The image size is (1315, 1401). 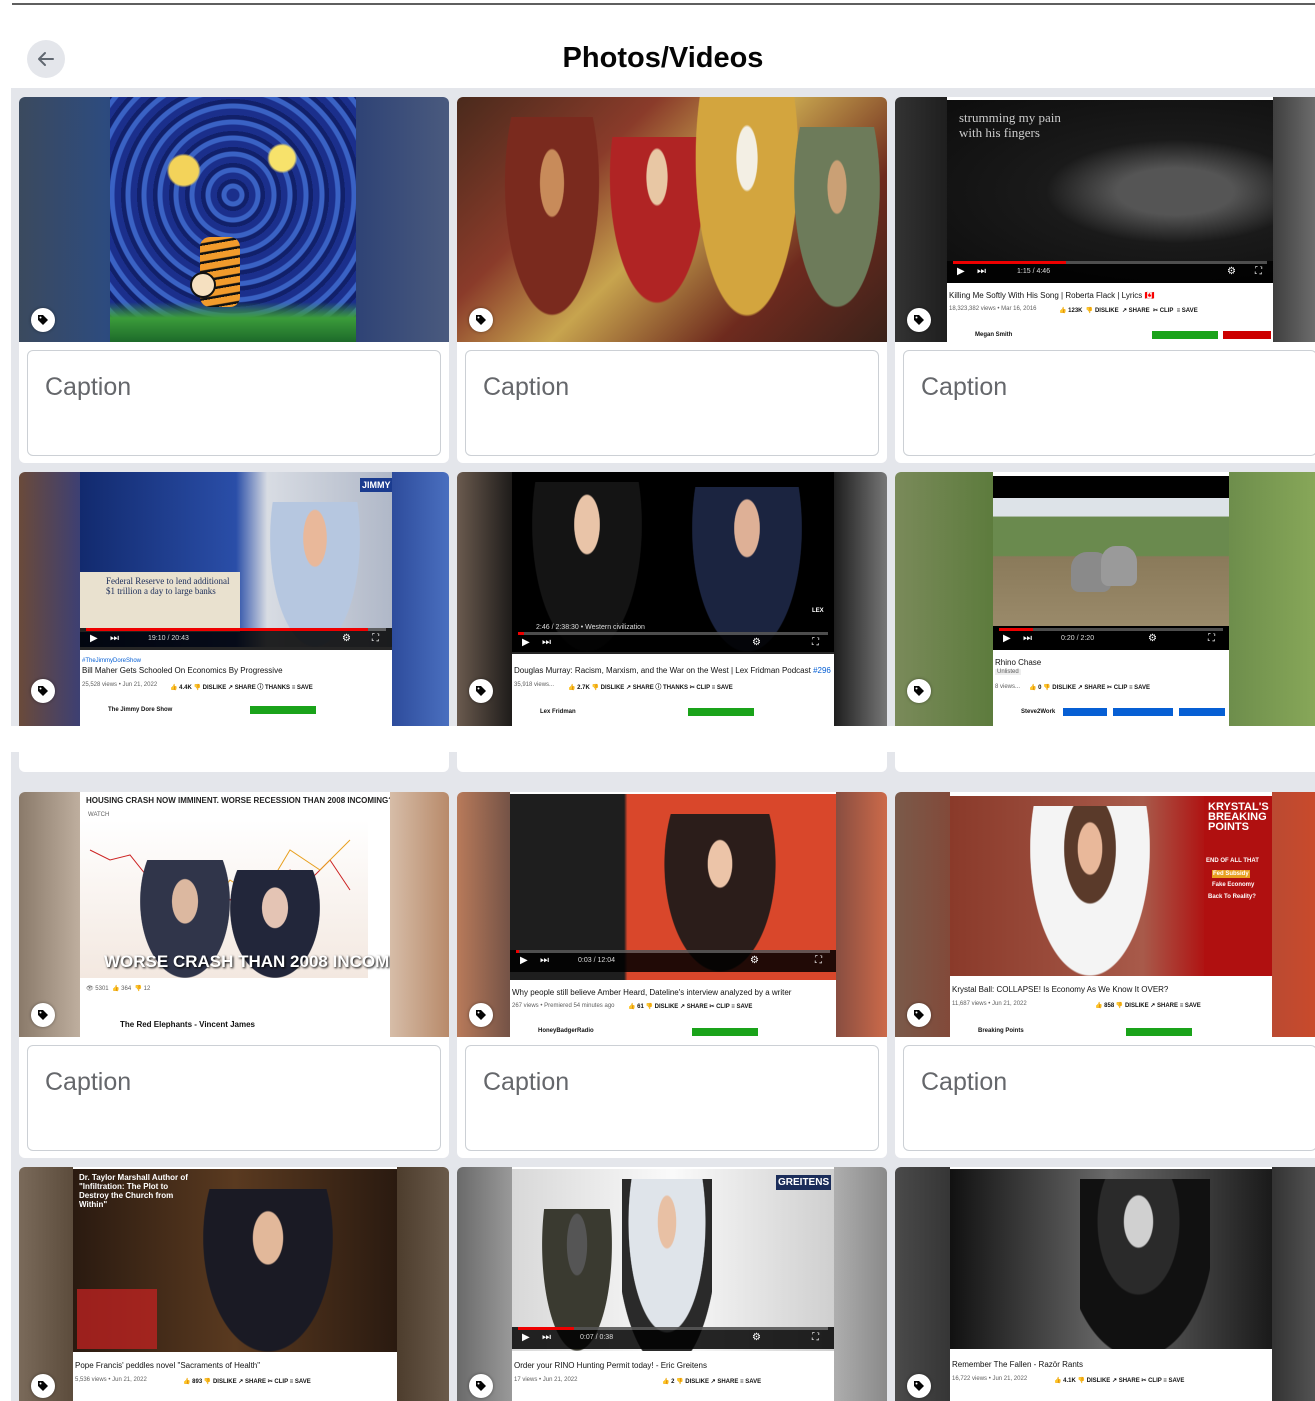 What do you see at coordinates (673, 961) in the screenshot?
I see `video-controls: ▶ ⏭ 0:03 / 12:04 ⚙ ⛶` at bounding box center [673, 961].